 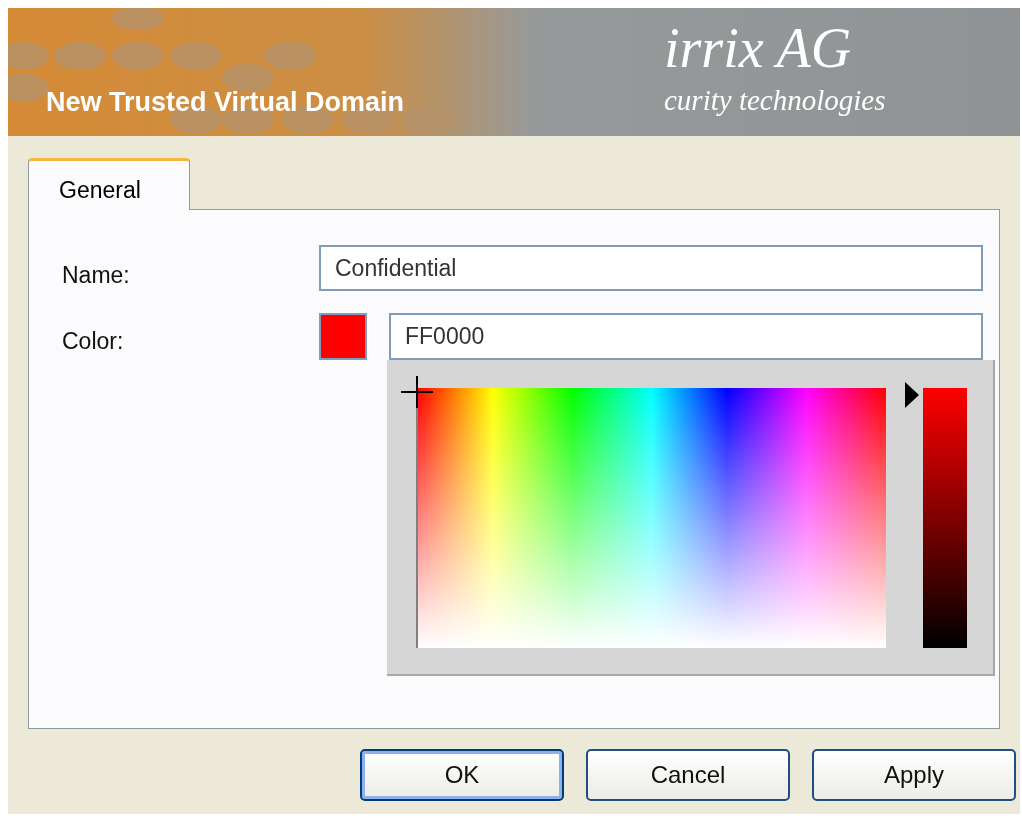 What do you see at coordinates (651, 268) in the screenshot?
I see `name-field: Confidential` at bounding box center [651, 268].